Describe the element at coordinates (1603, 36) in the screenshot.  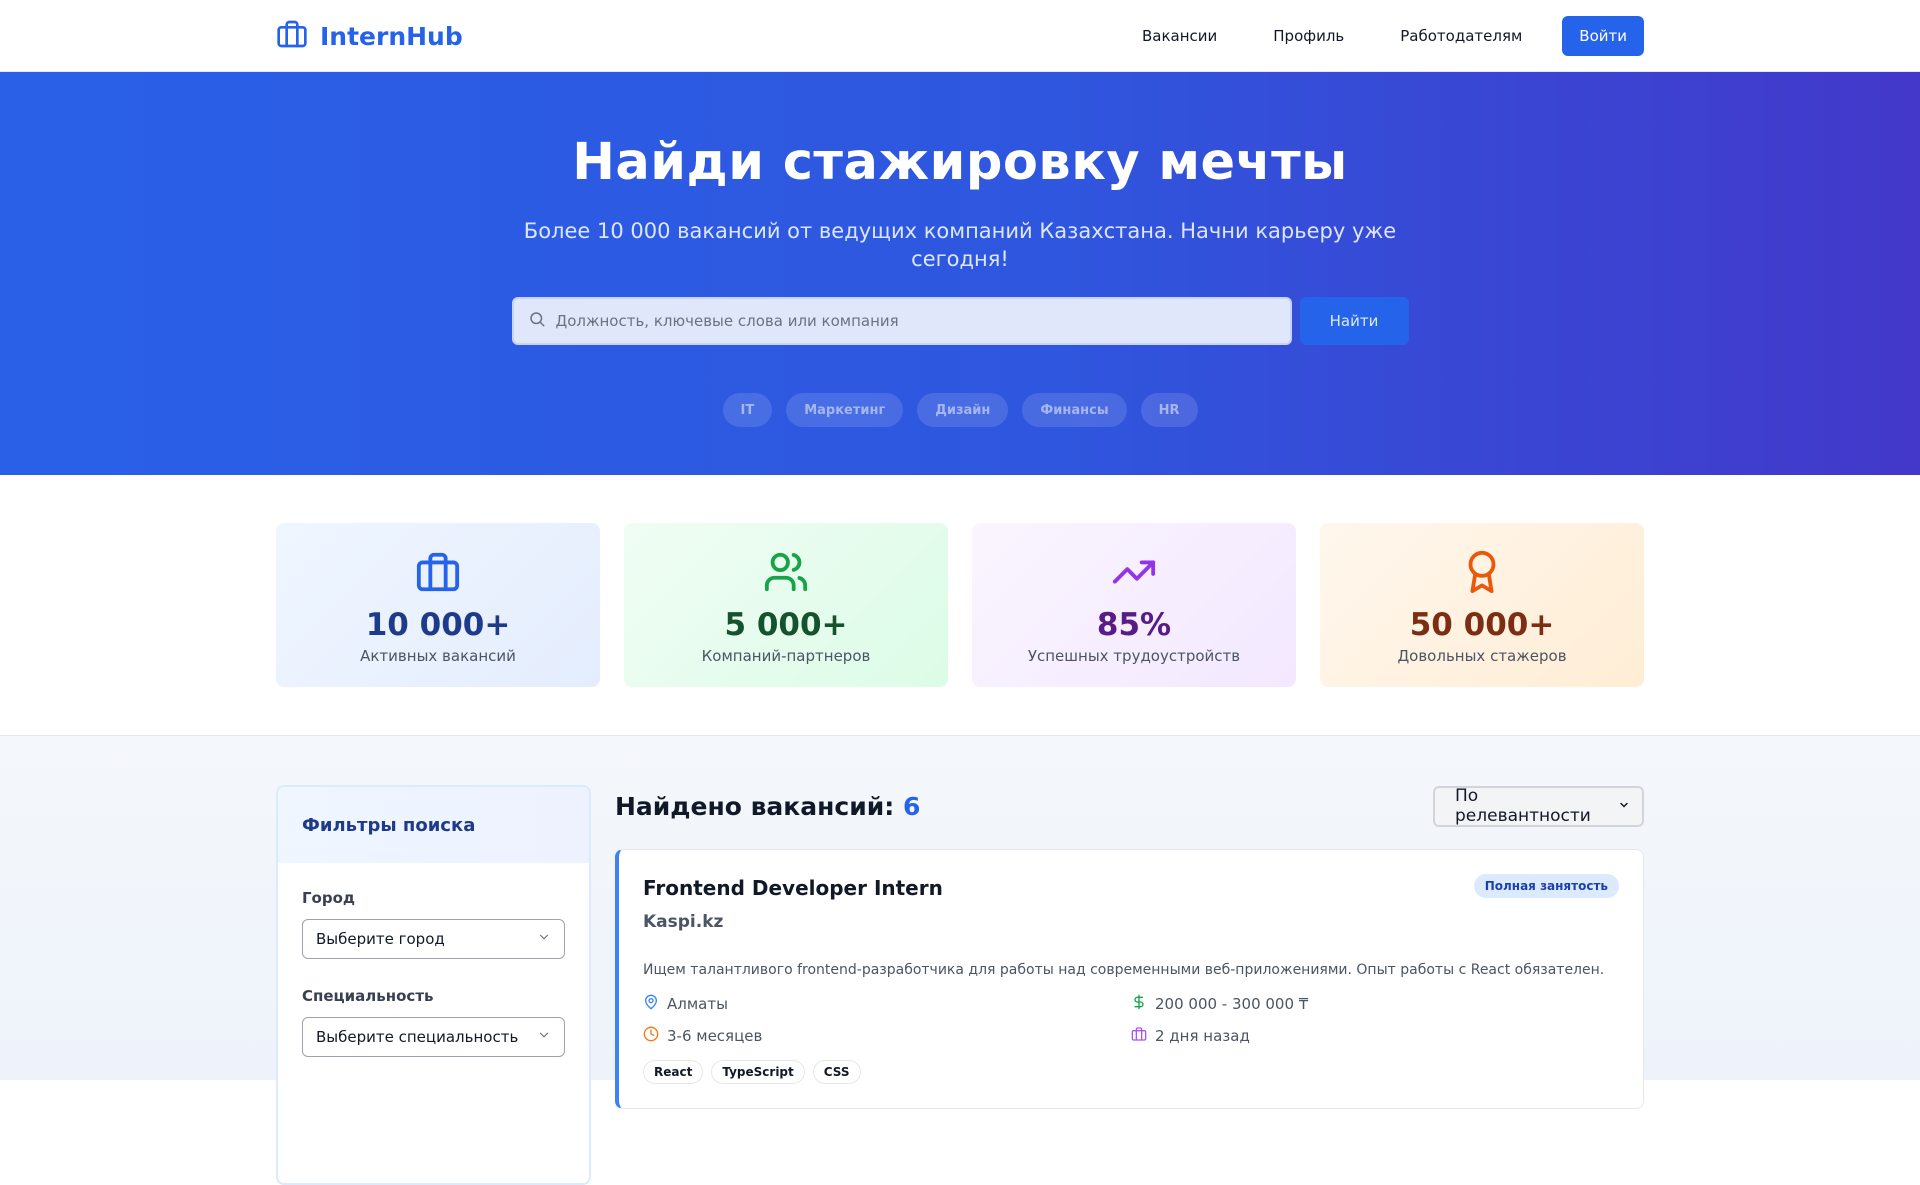
I see `login-button: Войти` at that location.